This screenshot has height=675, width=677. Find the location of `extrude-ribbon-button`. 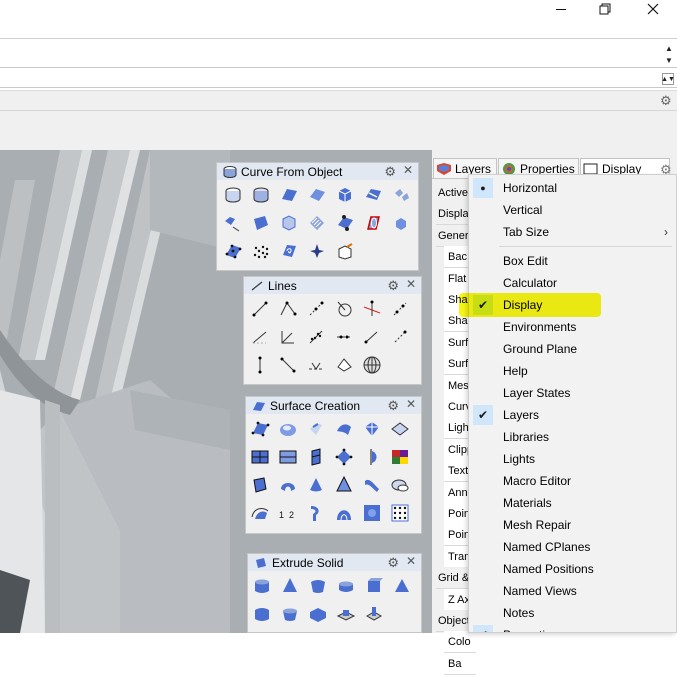

extrude-ribbon-button is located at coordinates (374, 586).